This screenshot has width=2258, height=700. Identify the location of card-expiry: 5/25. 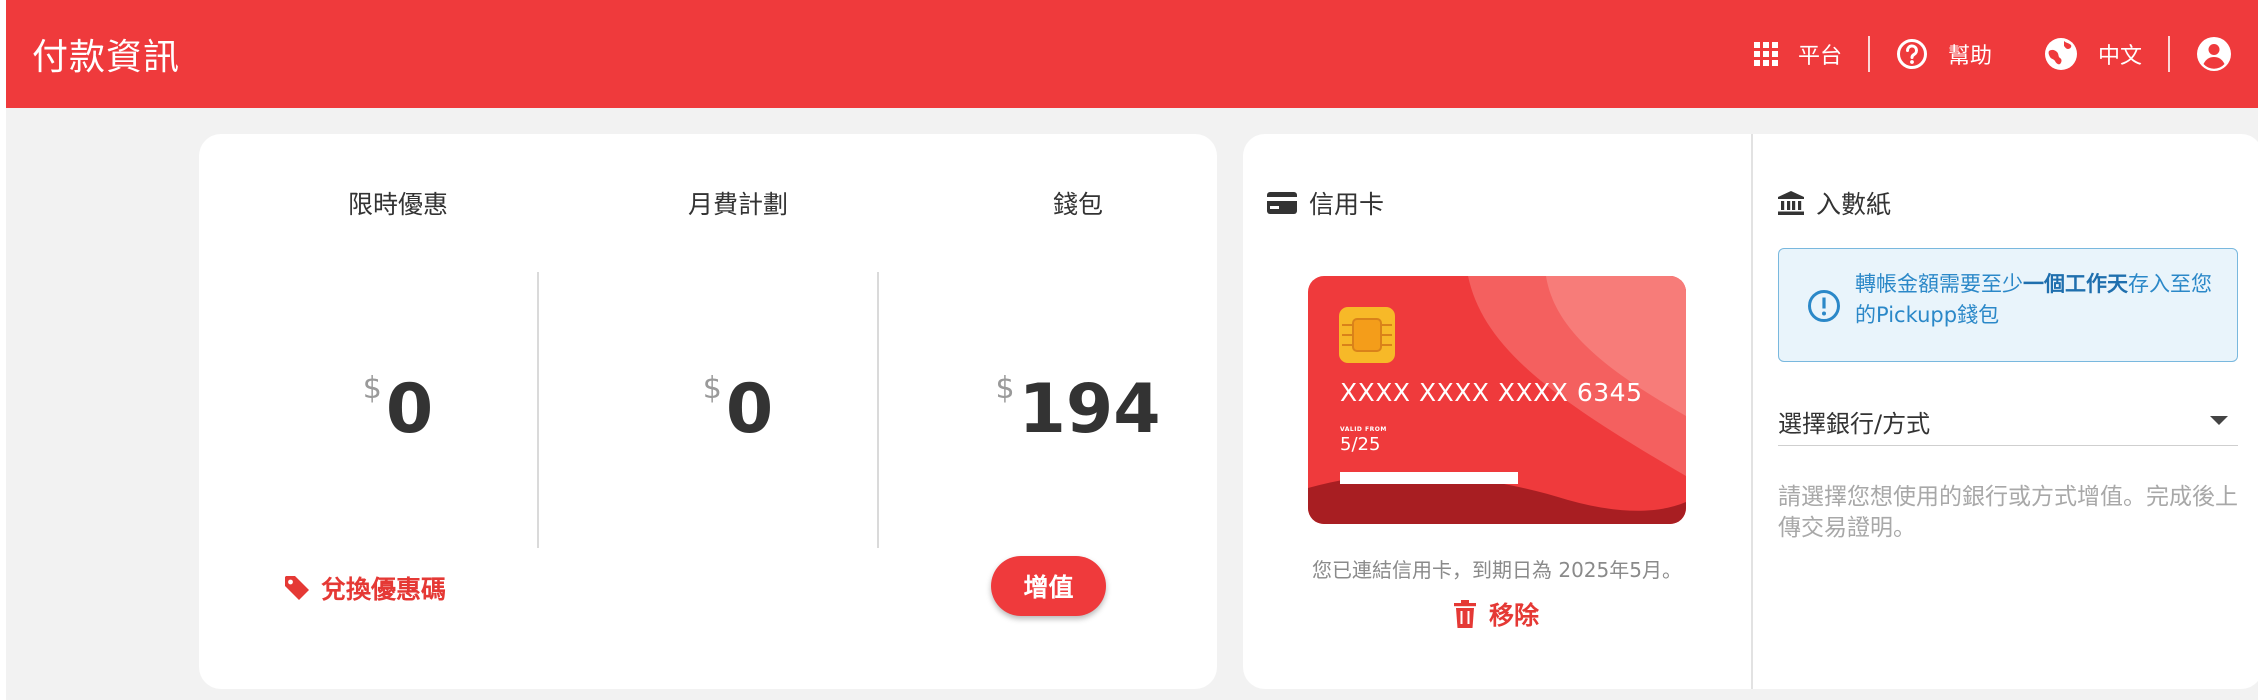
(1360, 444).